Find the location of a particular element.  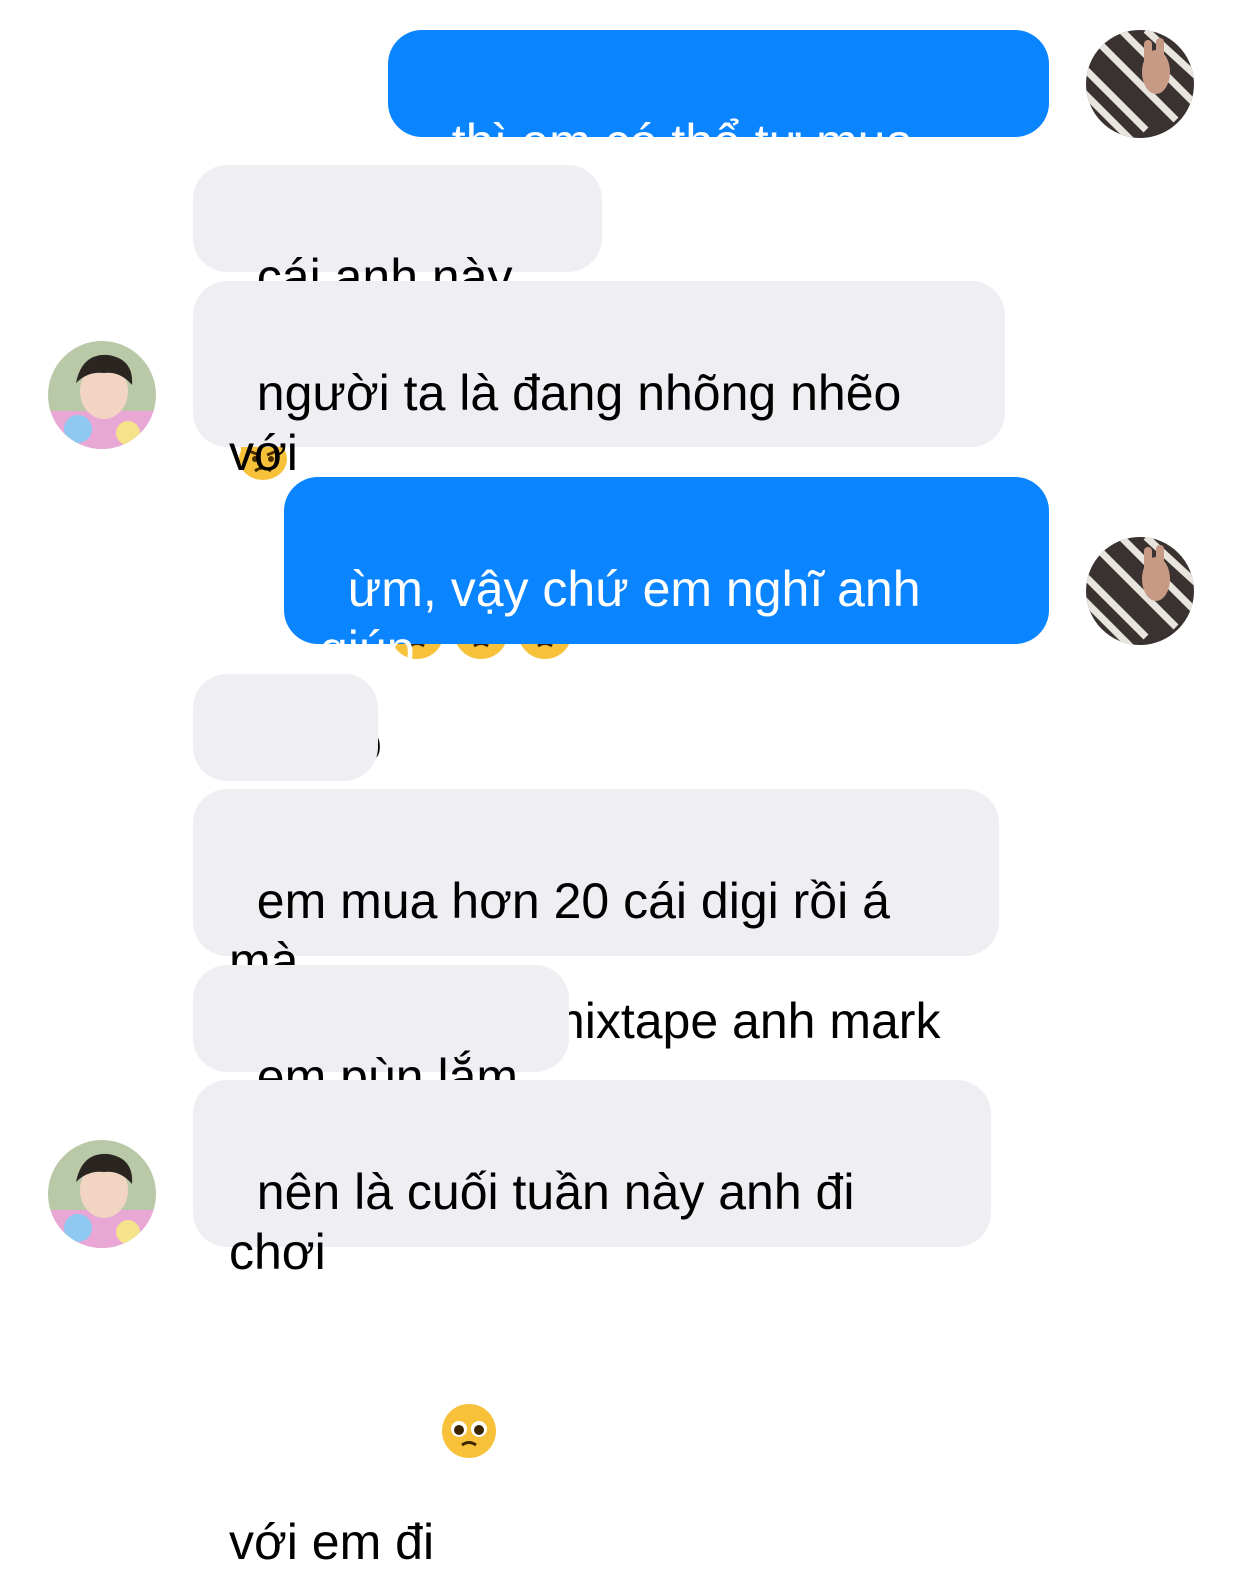

message-bubble-incoming: cái anh này is located at coordinates (397, 322).